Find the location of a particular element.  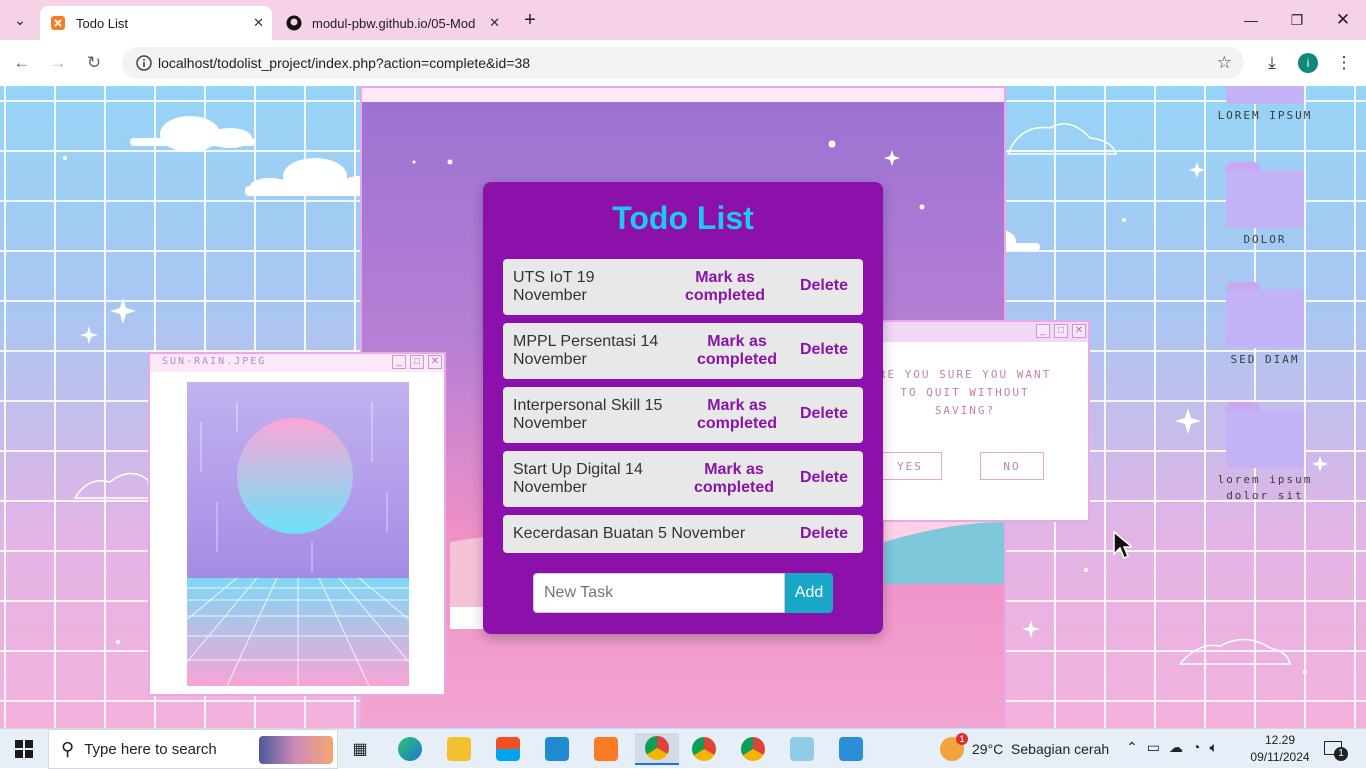

window-title: SUN-RAIN.JPEG is located at coordinates (214, 361).